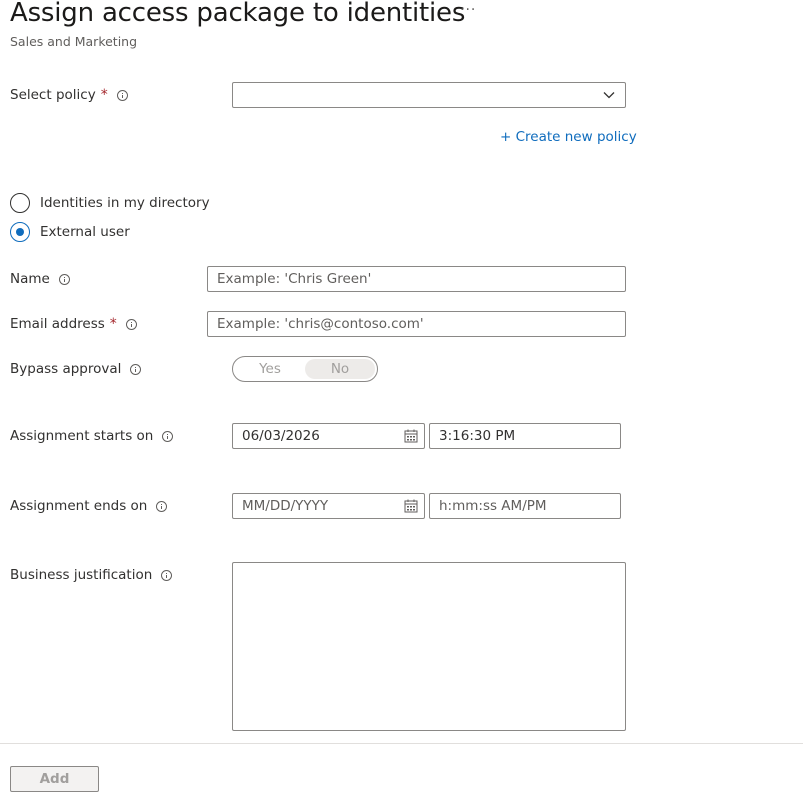 This screenshot has height=799, width=803. Describe the element at coordinates (125, 203) in the screenshot. I see `radio-label: Identities in my directory` at that location.